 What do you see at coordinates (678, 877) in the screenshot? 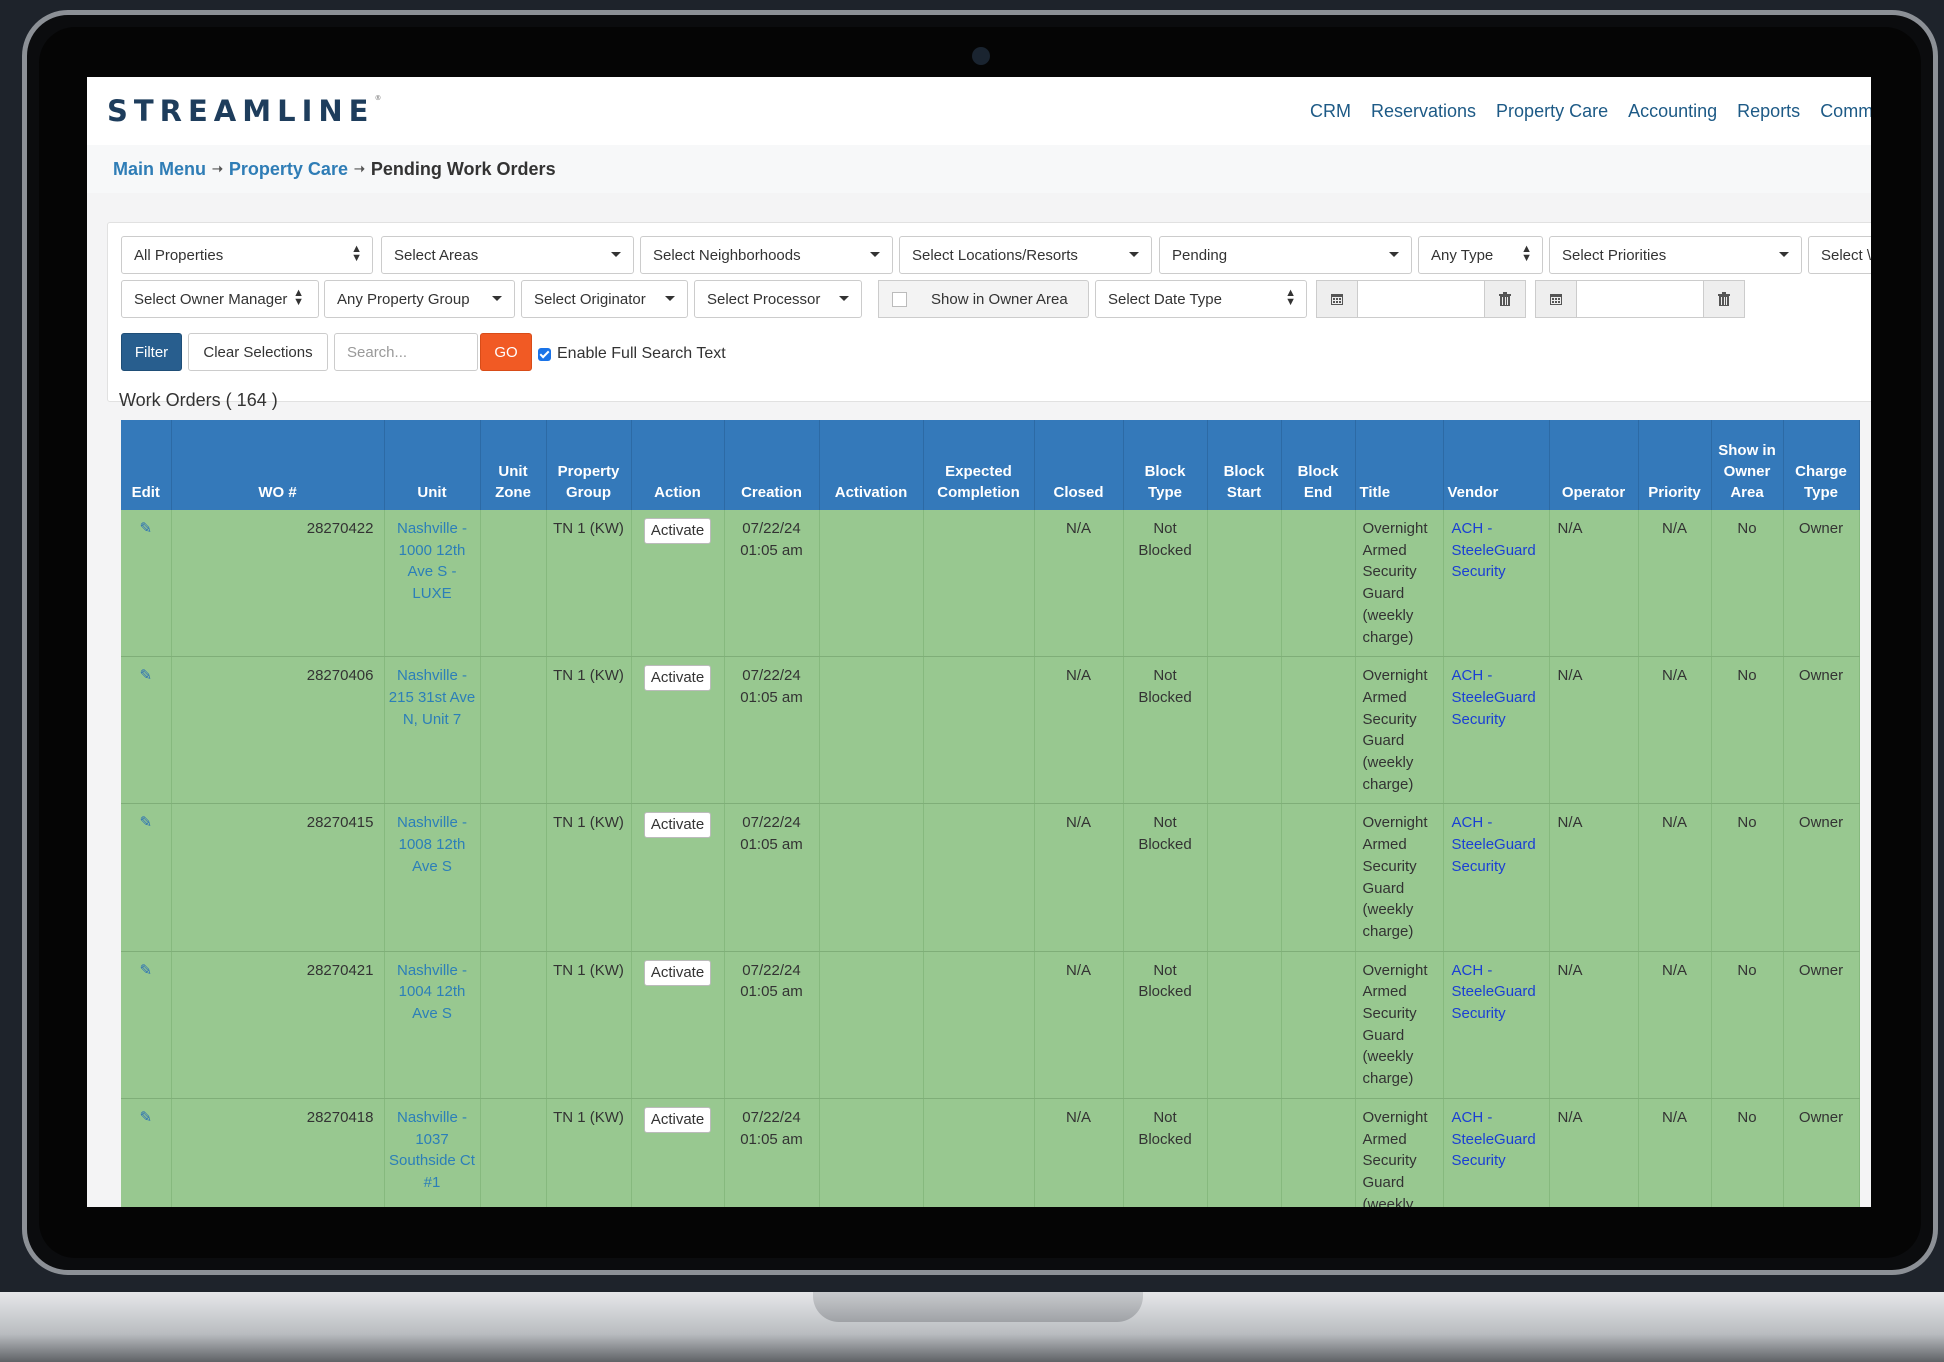
I see `action-cell: Activate` at bounding box center [678, 877].